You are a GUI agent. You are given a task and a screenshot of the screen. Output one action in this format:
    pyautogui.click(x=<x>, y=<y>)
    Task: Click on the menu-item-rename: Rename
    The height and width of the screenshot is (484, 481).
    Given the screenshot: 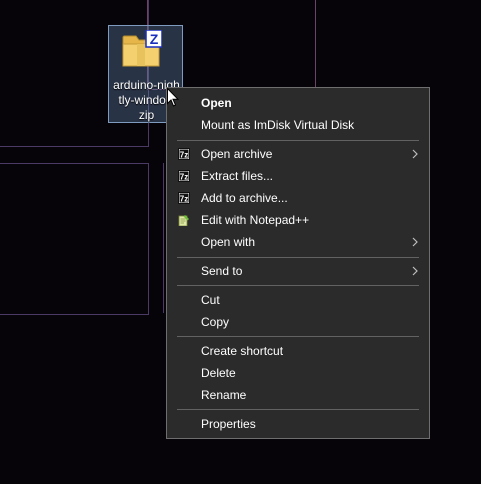 What is the action you would take?
    pyautogui.click(x=298, y=395)
    